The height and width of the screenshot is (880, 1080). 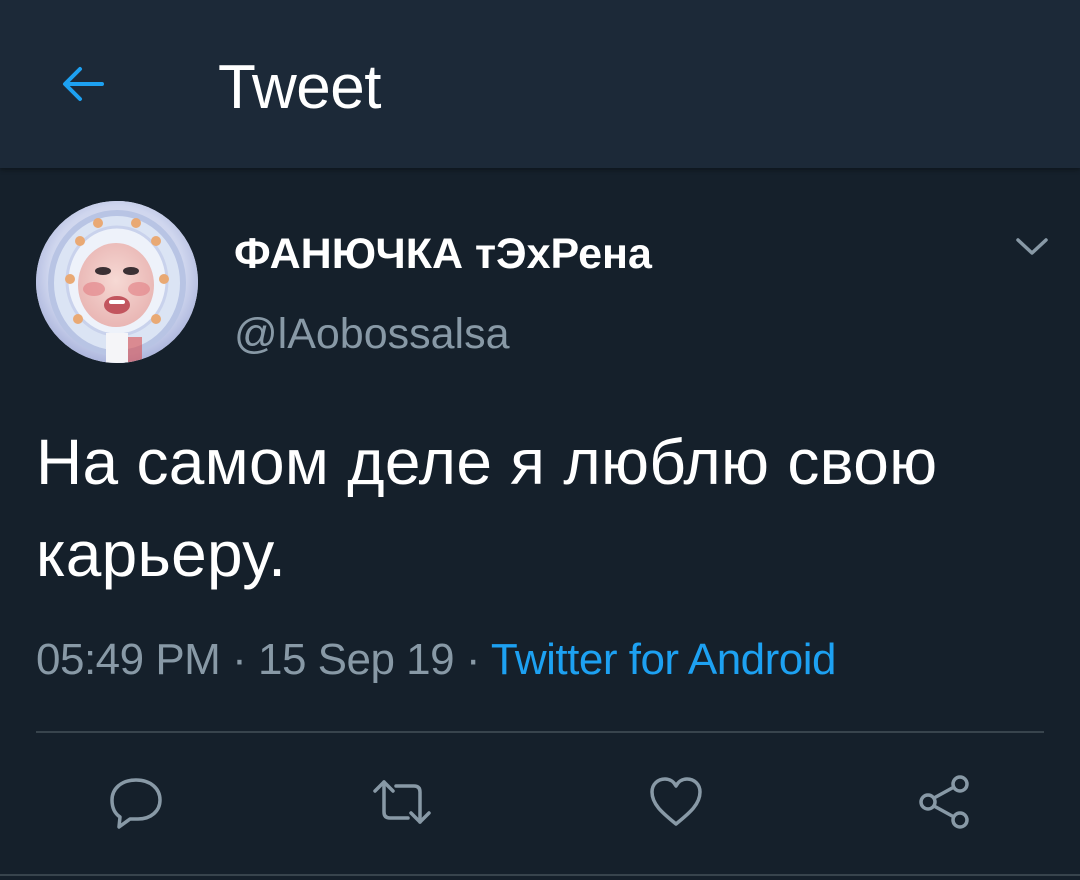 What do you see at coordinates (356, 659) in the screenshot?
I see `tweet-date: 15 Sep 19` at bounding box center [356, 659].